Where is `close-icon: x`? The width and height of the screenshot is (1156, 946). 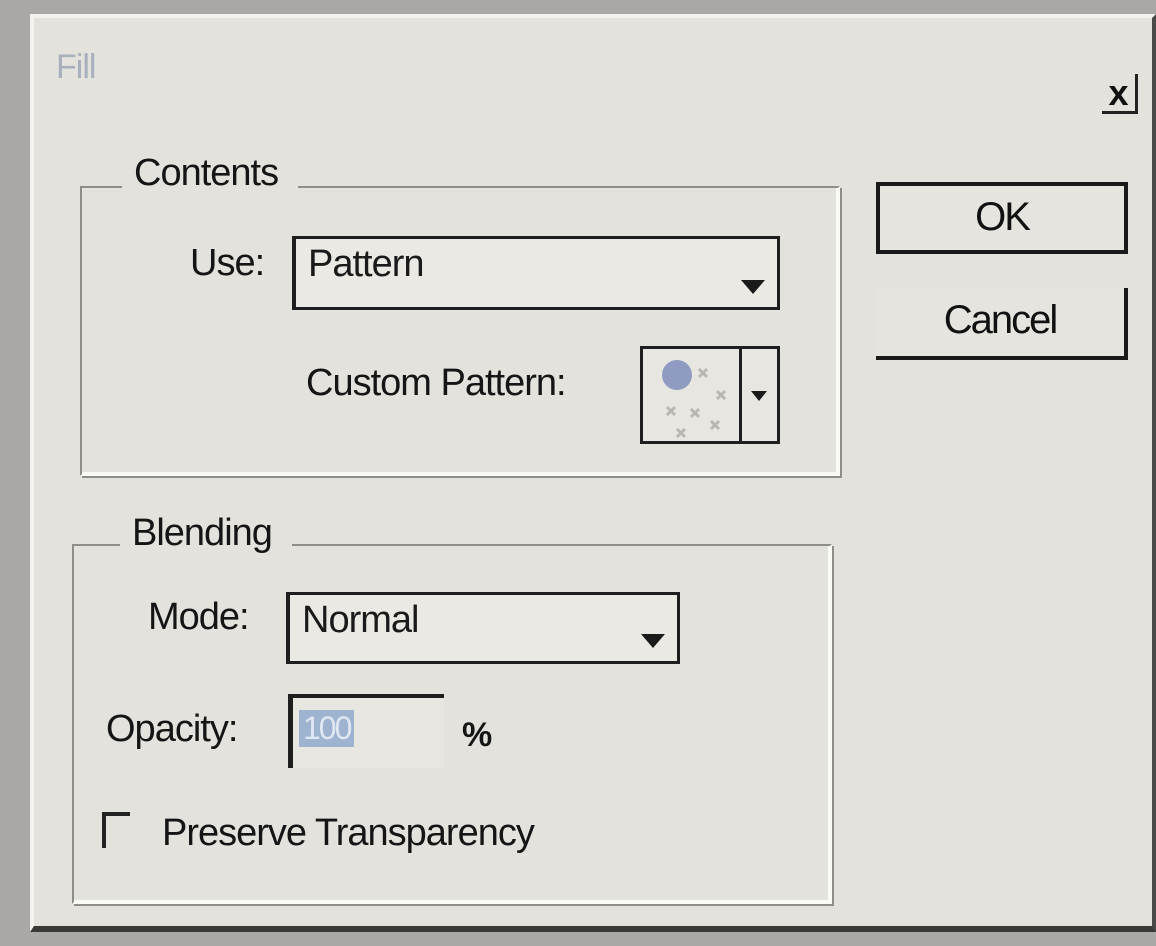
close-icon: x is located at coordinates (1120, 94).